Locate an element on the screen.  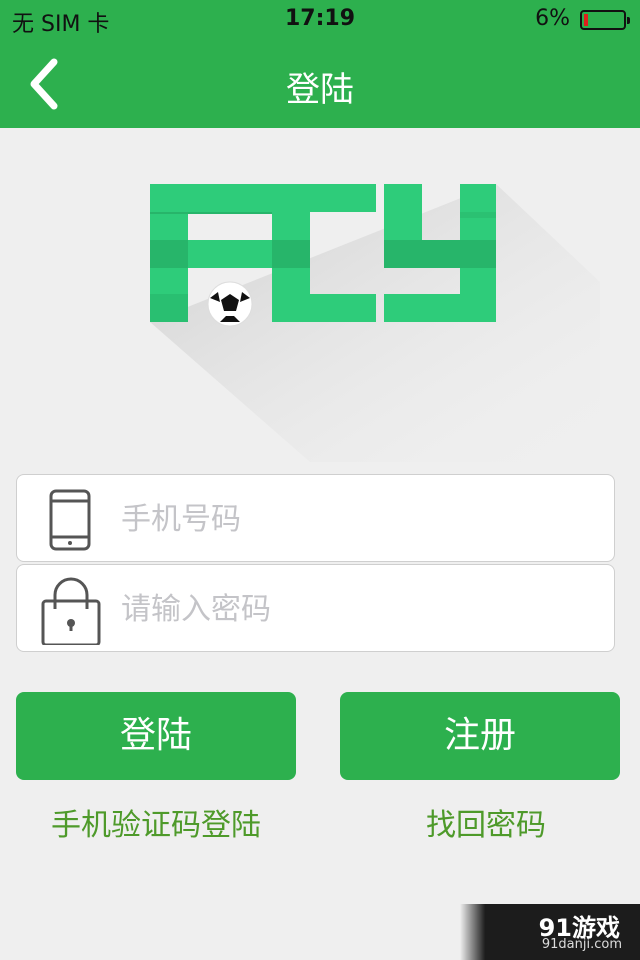
phone-icon is located at coordinates (70, 520).